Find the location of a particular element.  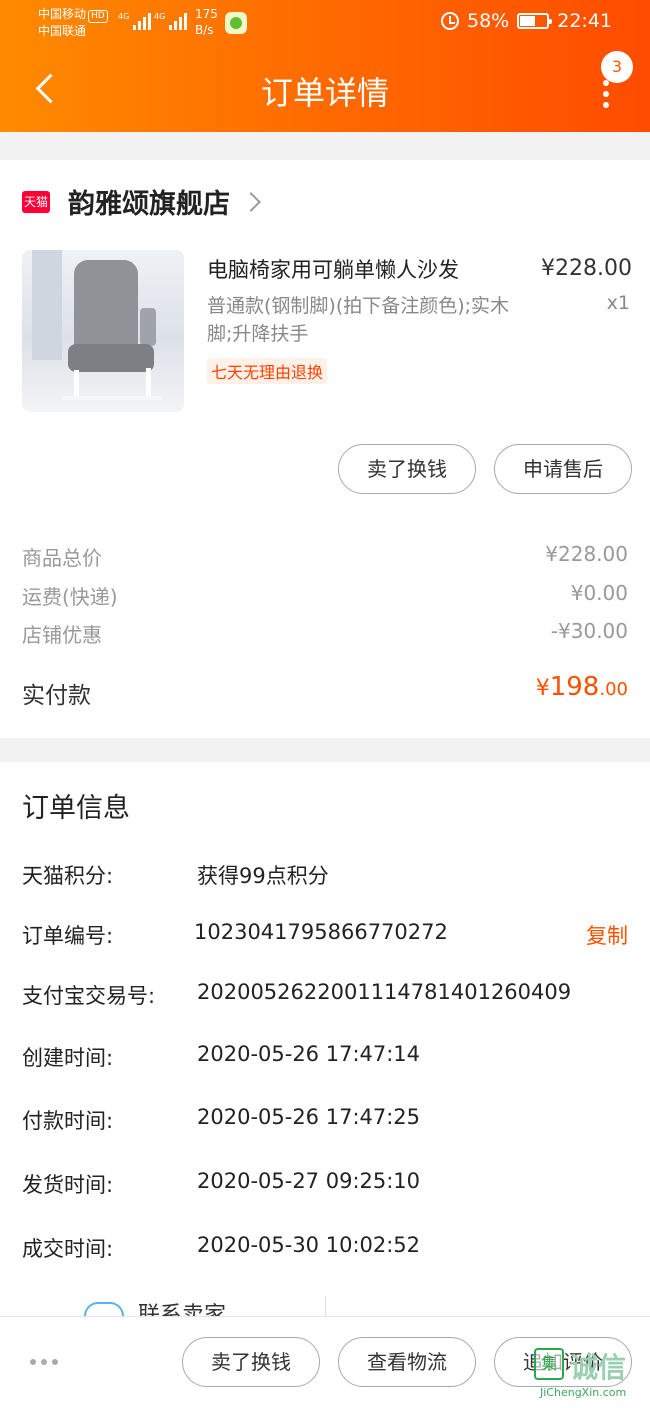

sell-item-button: 卖了换钱 is located at coordinates (407, 469).